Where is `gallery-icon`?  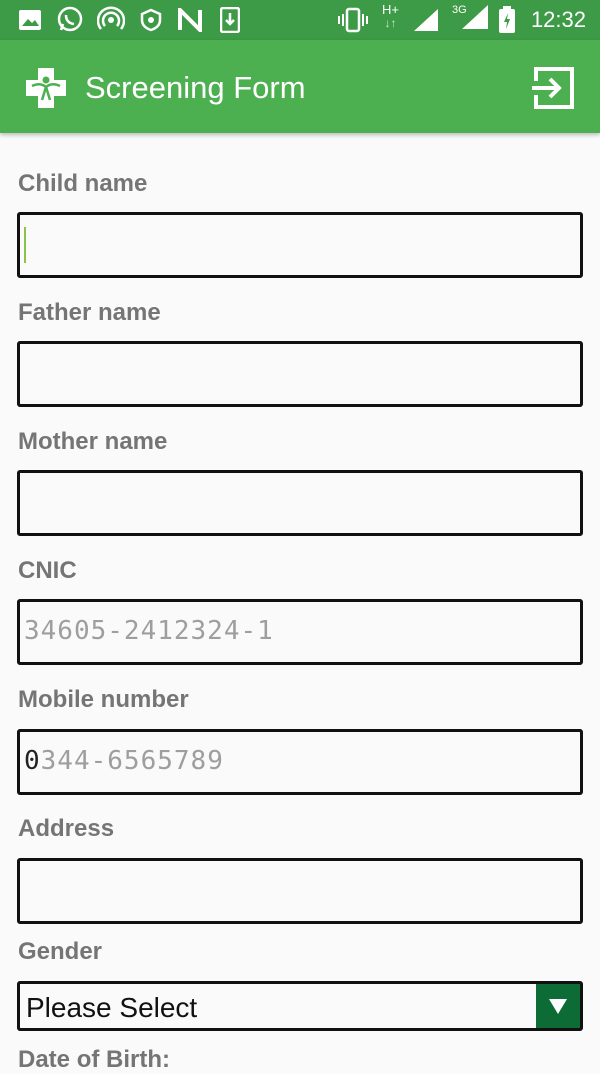 gallery-icon is located at coordinates (30, 20).